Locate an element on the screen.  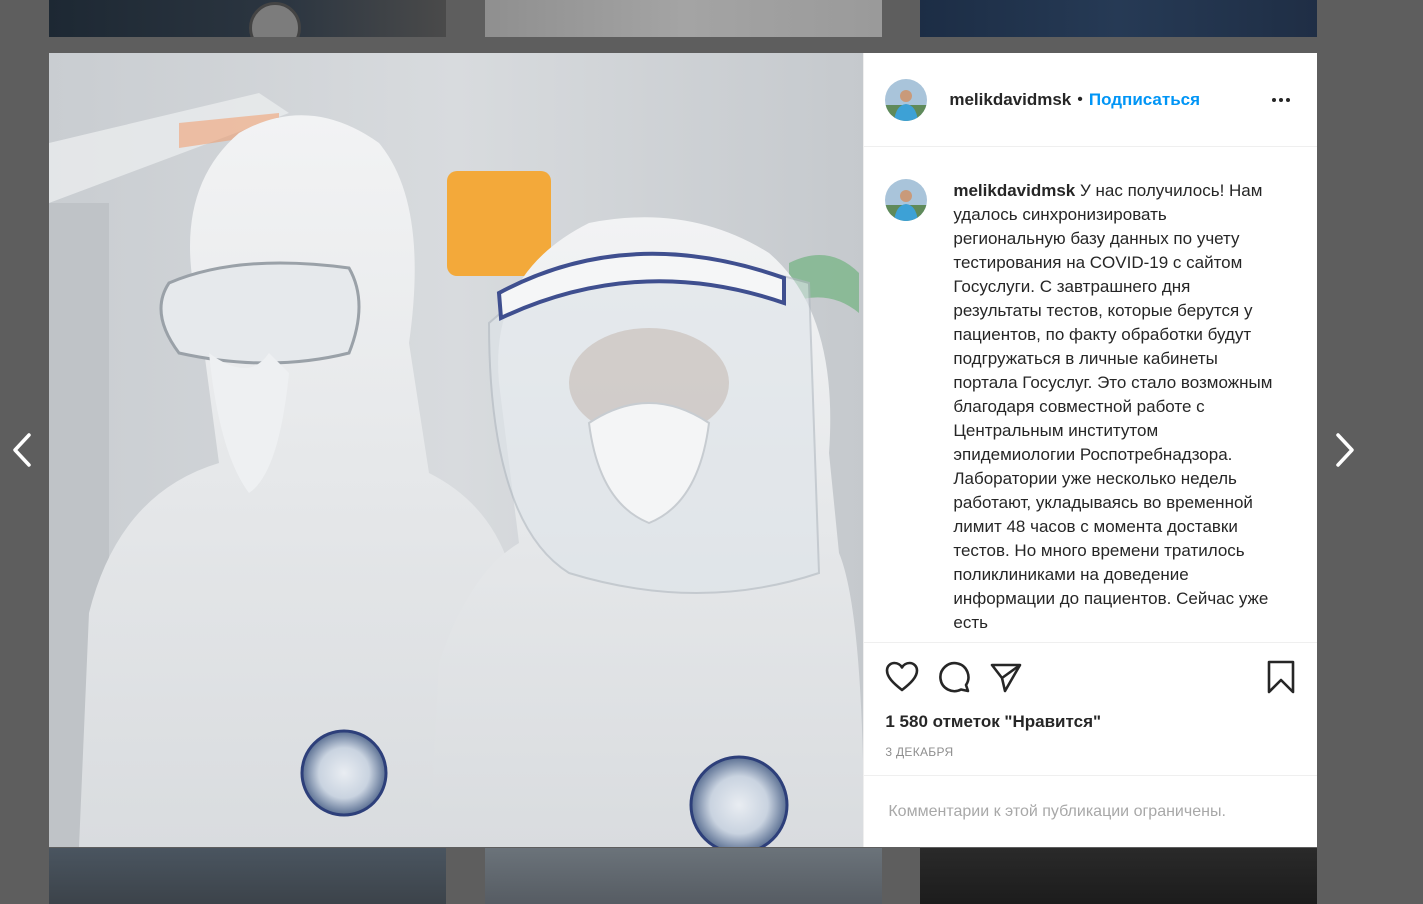
comment-button is located at coordinates (954, 677).